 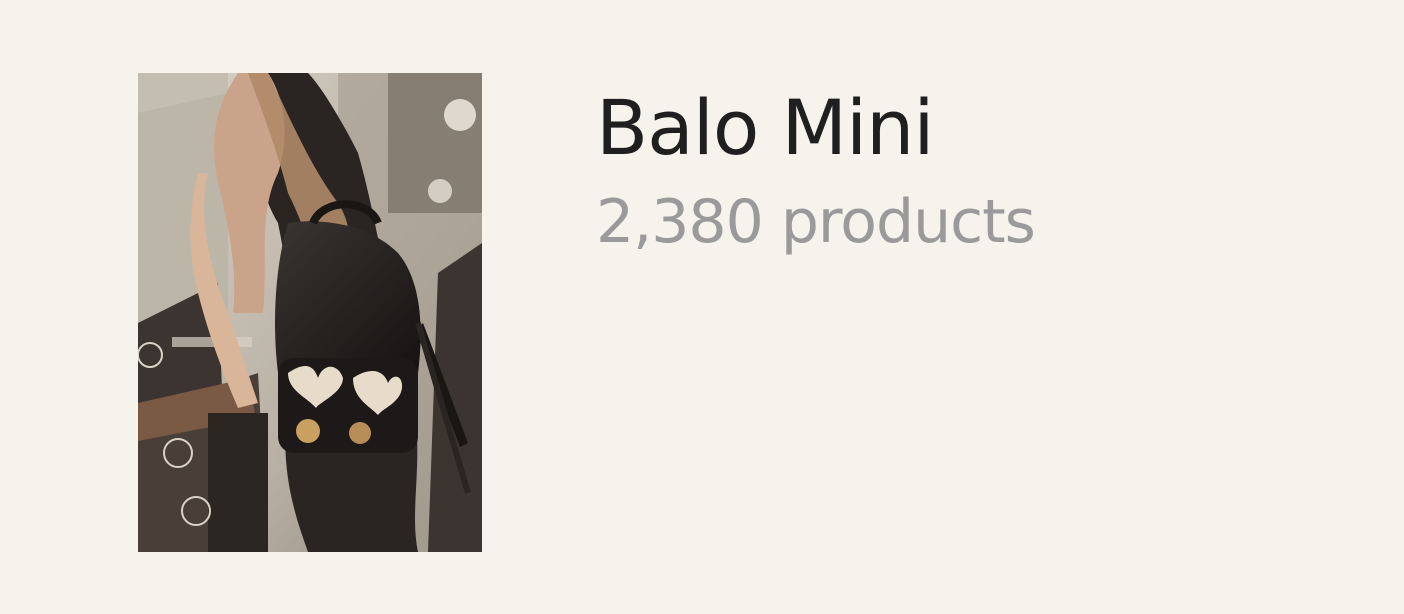 I want to click on product-count: 2,380 products, so click(x=816, y=222).